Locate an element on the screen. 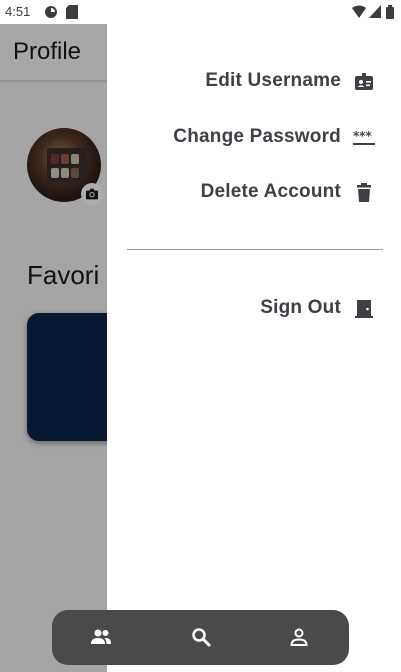 The height and width of the screenshot is (672, 401). password-icon: *** is located at coordinates (364, 138).